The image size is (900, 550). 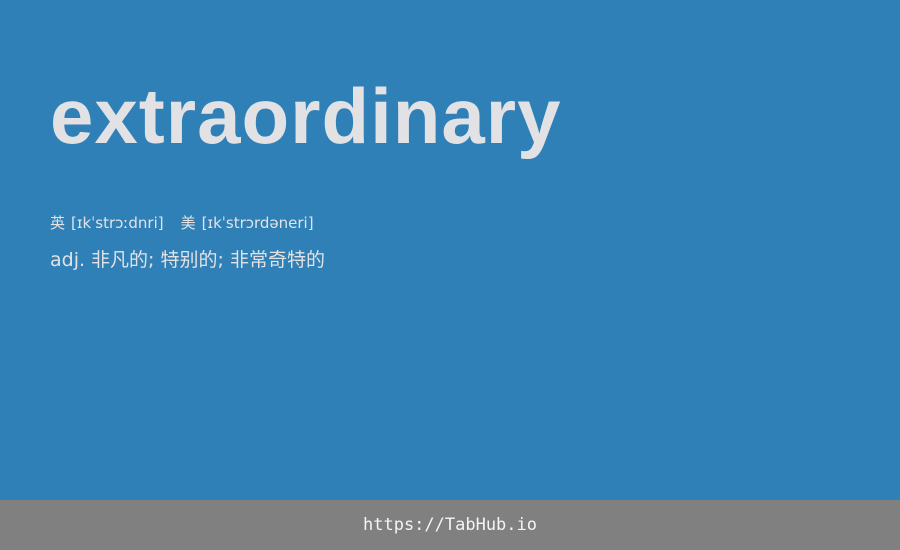 I want to click on footer-bar: https://TabHub.io, so click(x=450, y=525).